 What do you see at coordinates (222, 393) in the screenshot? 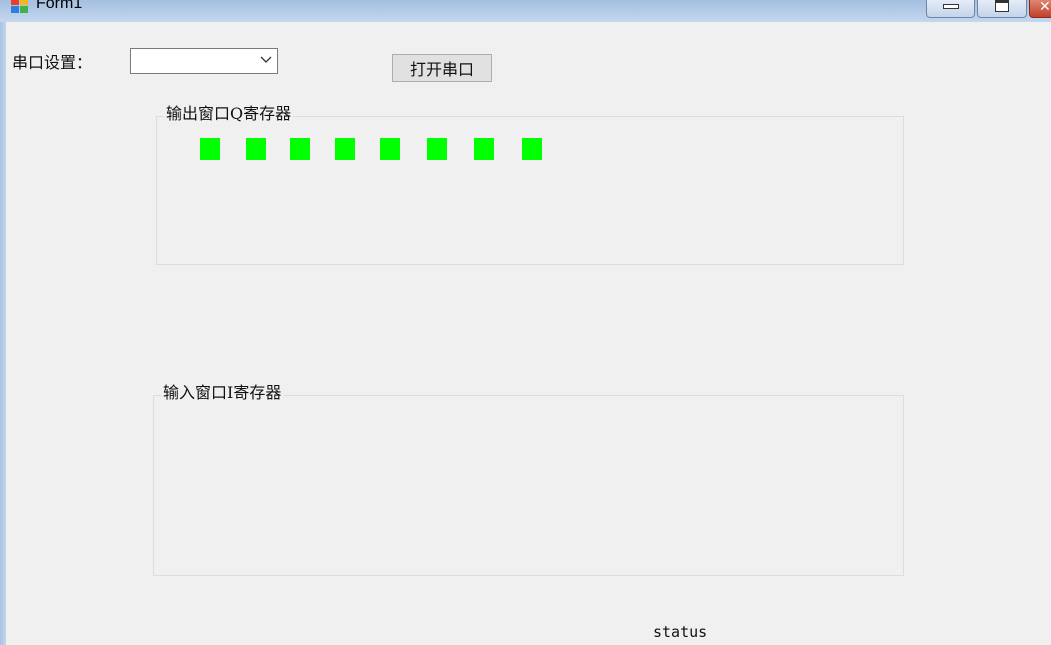
I see `input-group-title: 输入窗口I寄存器` at bounding box center [222, 393].